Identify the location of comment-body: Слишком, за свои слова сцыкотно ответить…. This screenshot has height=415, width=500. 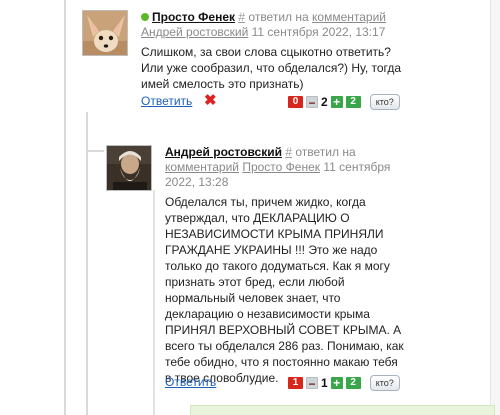
(271, 68).